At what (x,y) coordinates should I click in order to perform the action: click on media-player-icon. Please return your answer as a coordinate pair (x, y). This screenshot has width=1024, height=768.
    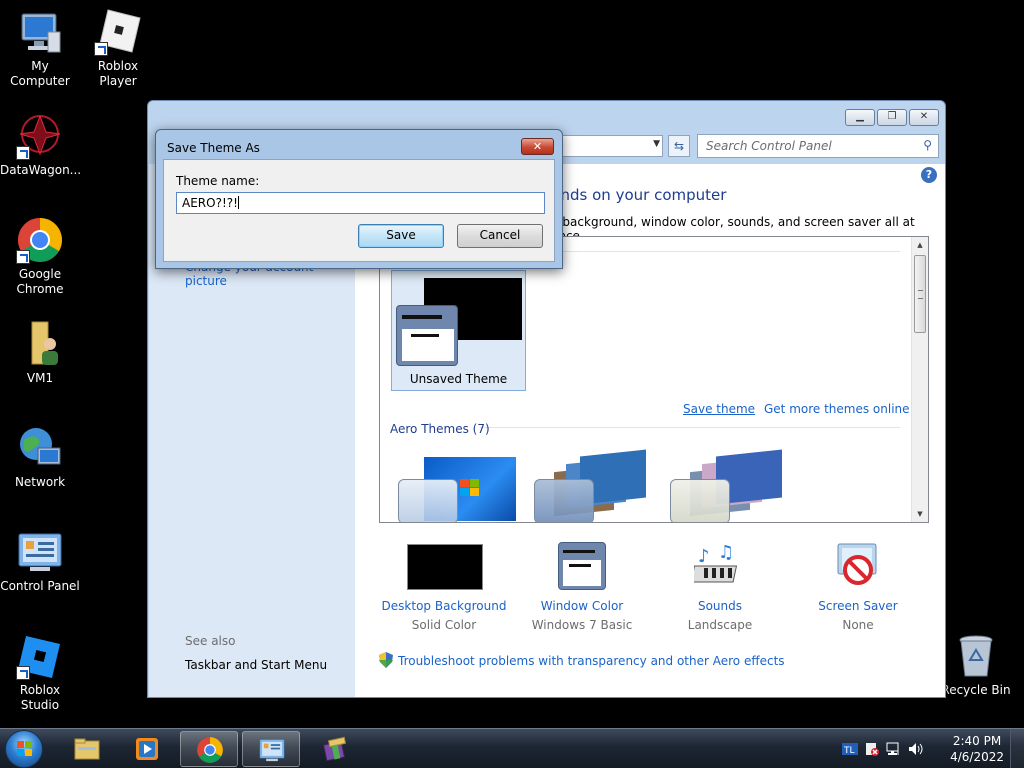
    Looking at the image, I should click on (147, 749).